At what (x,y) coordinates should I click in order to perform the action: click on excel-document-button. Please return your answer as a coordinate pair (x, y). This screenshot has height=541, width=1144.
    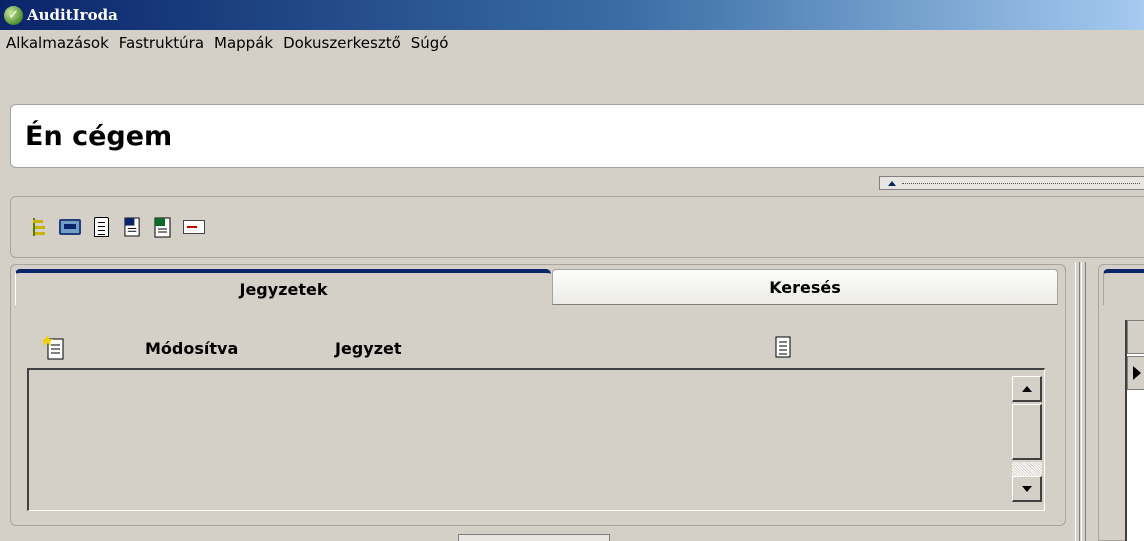
    Looking at the image, I should click on (163, 227).